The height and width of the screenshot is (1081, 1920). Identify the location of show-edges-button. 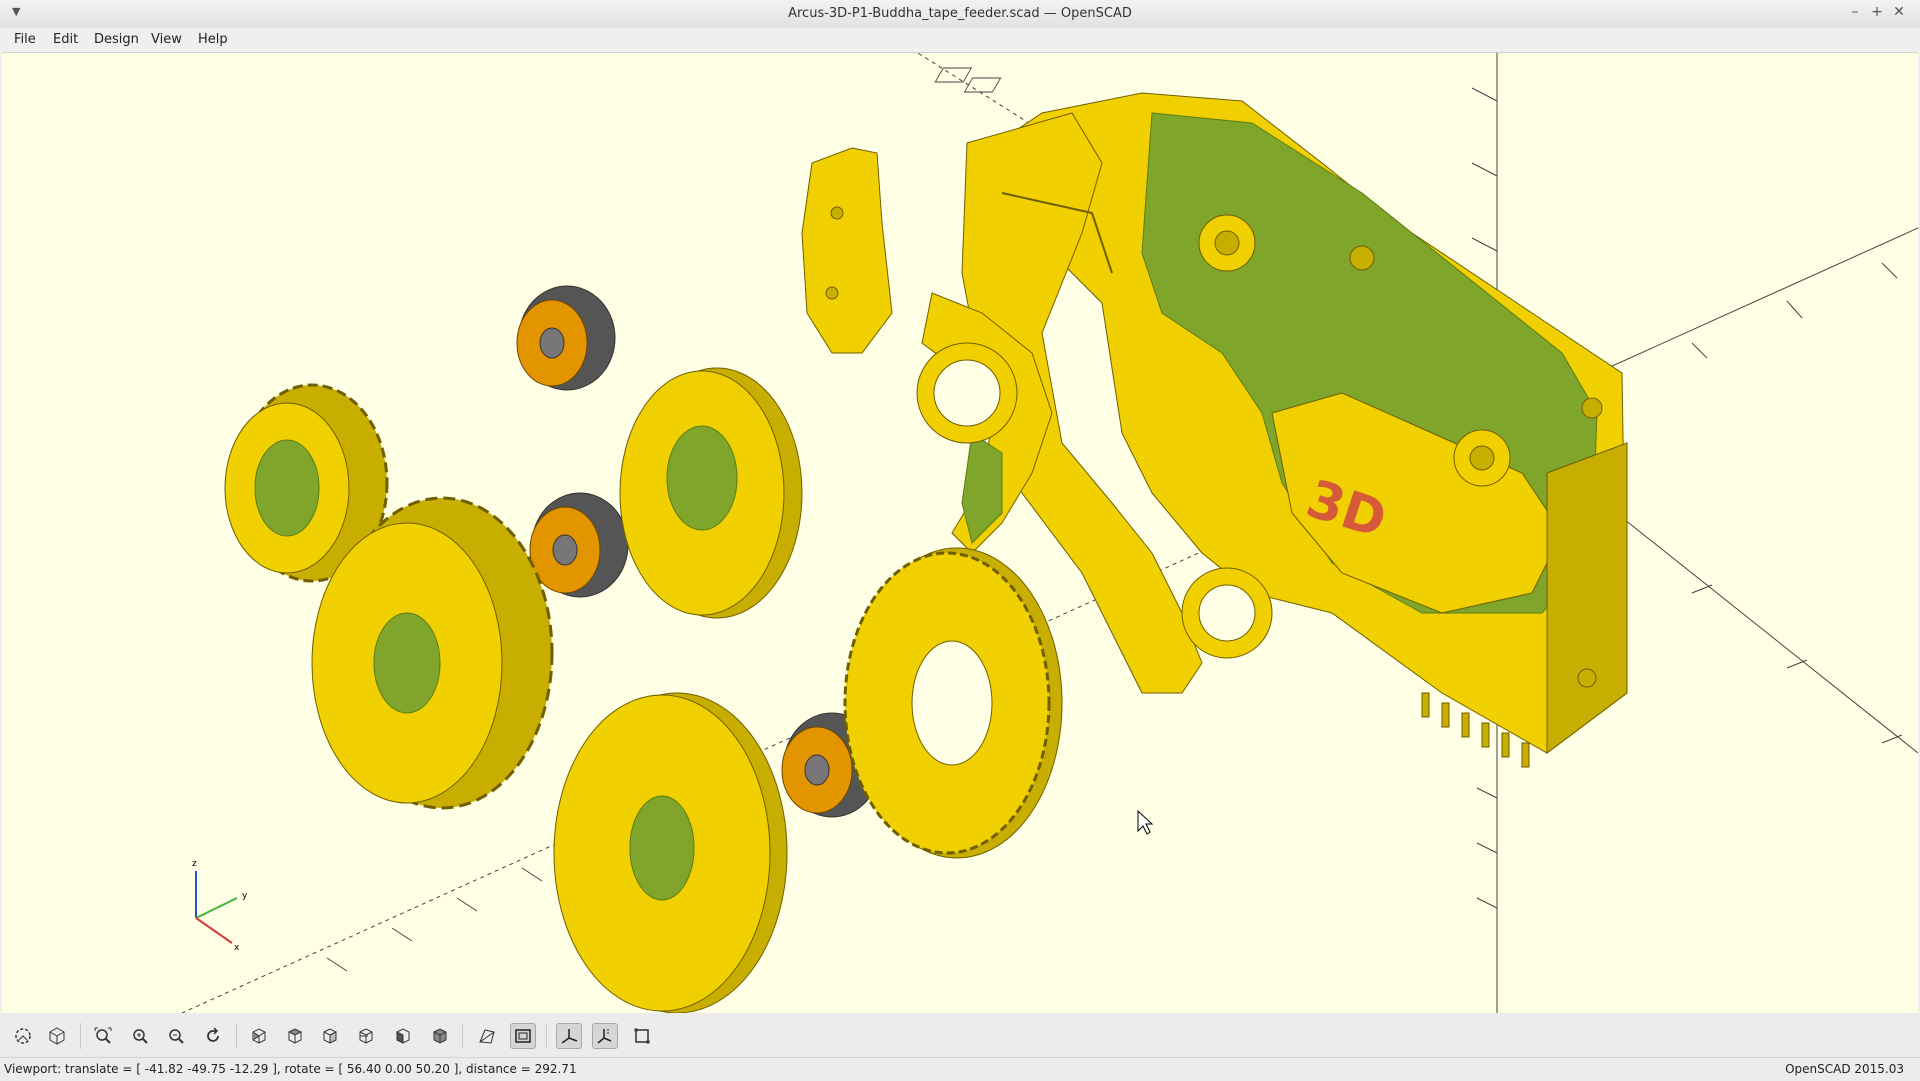
(642, 1036).